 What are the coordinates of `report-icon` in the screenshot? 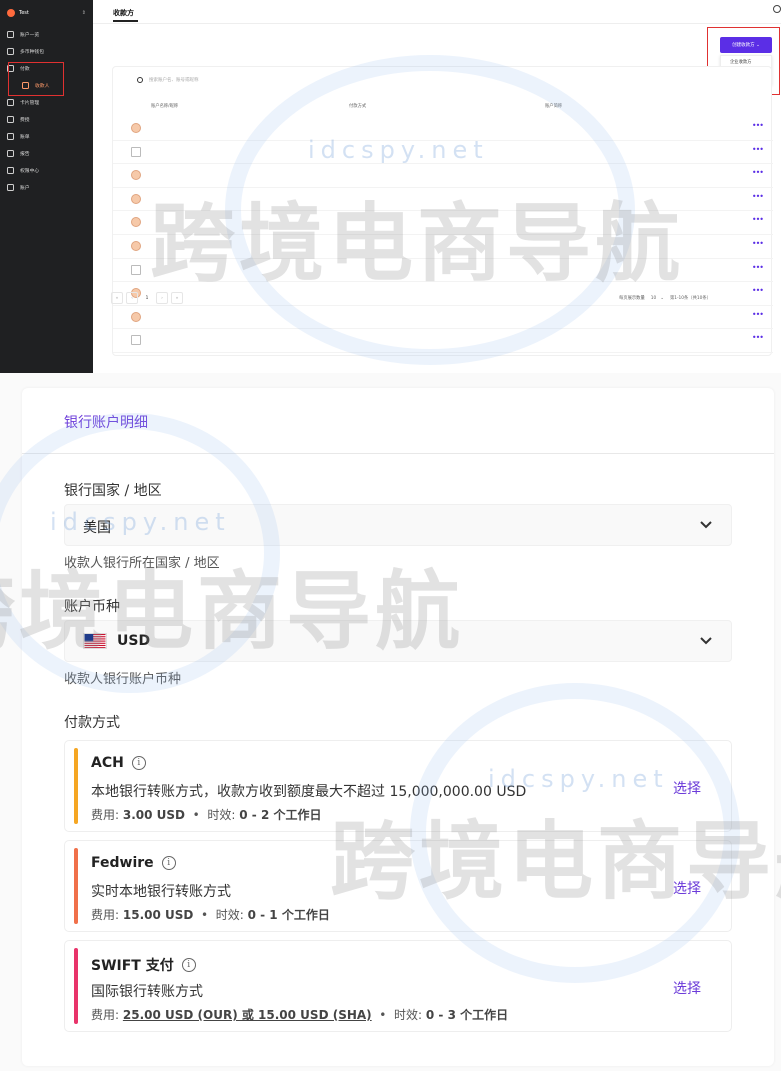 It's located at (10, 153).